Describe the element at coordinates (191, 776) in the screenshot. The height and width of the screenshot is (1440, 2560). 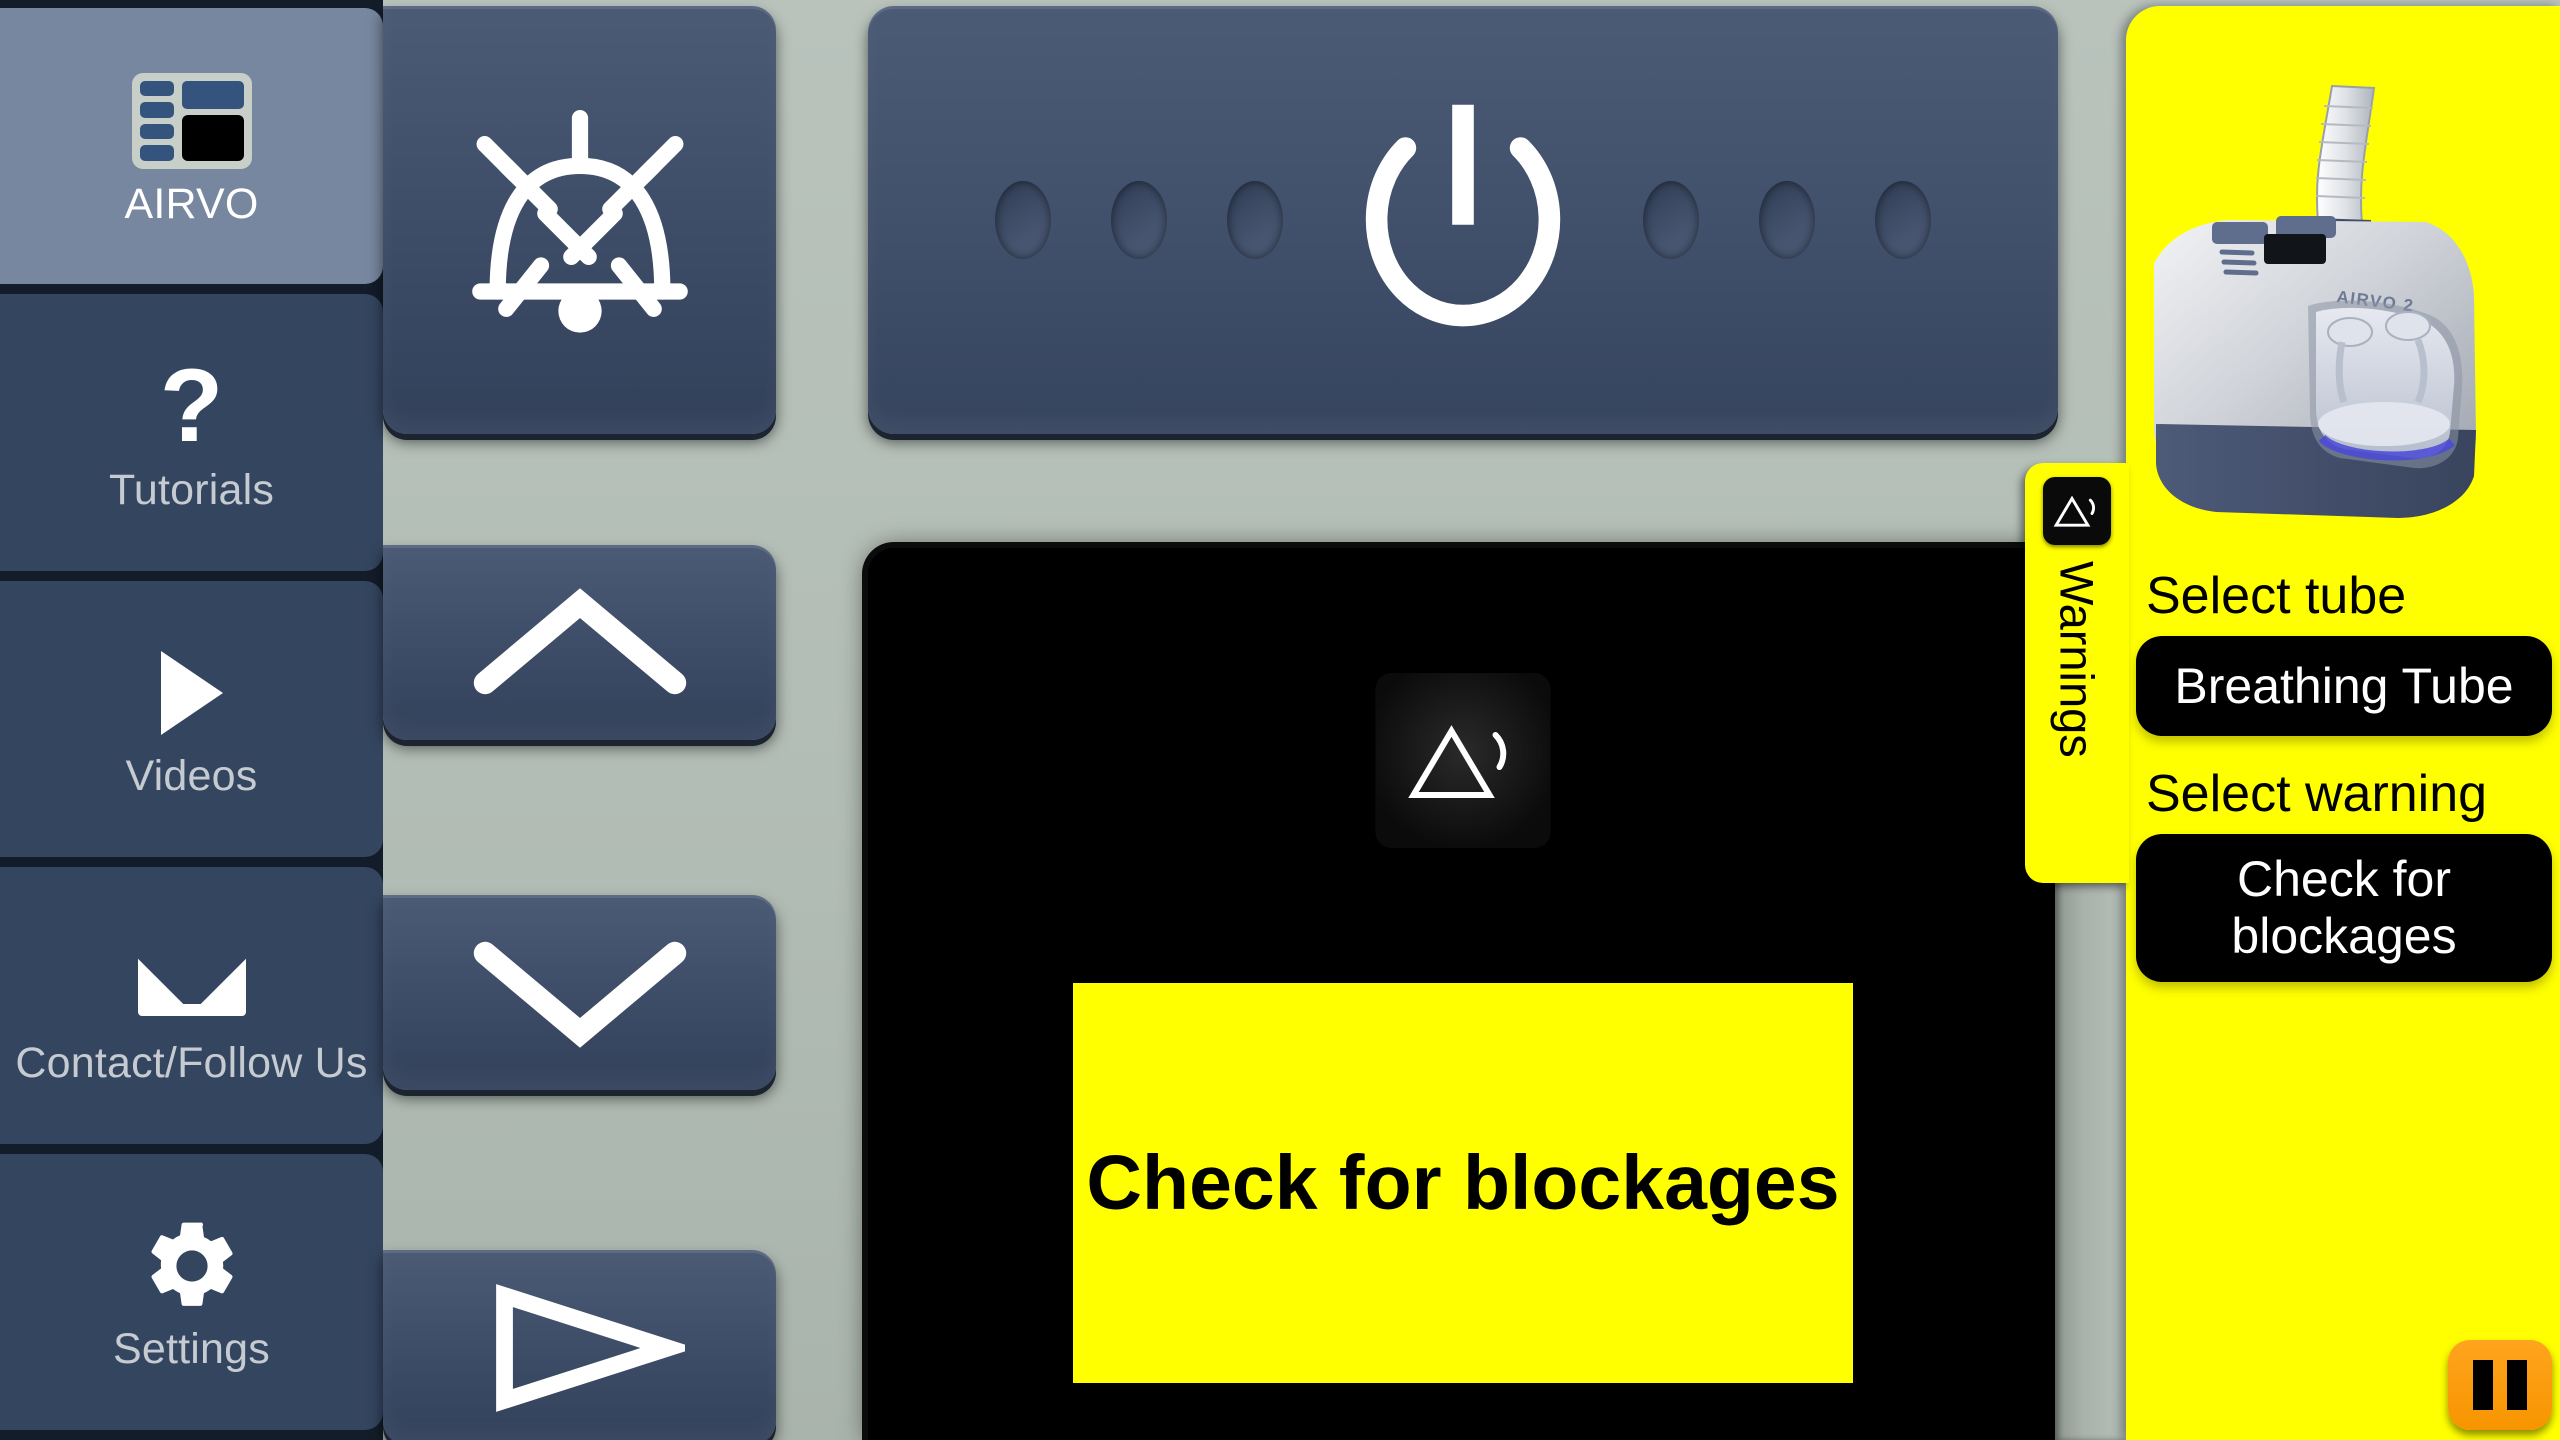
I see `sidebar-item-label: Videos` at that location.